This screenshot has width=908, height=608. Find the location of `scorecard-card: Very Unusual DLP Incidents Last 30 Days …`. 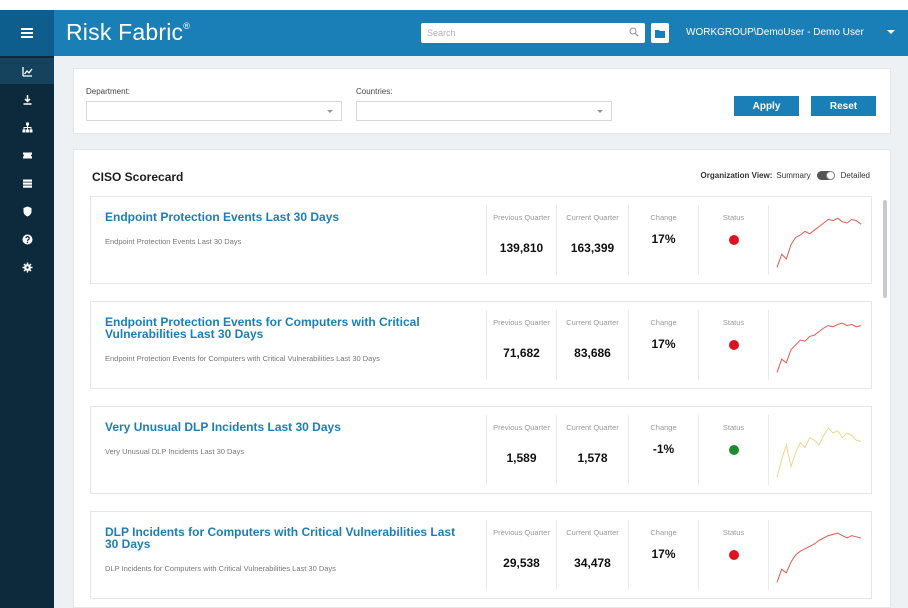

scorecard-card: Very Unusual DLP Incidents Last 30 Days … is located at coordinates (481, 450).